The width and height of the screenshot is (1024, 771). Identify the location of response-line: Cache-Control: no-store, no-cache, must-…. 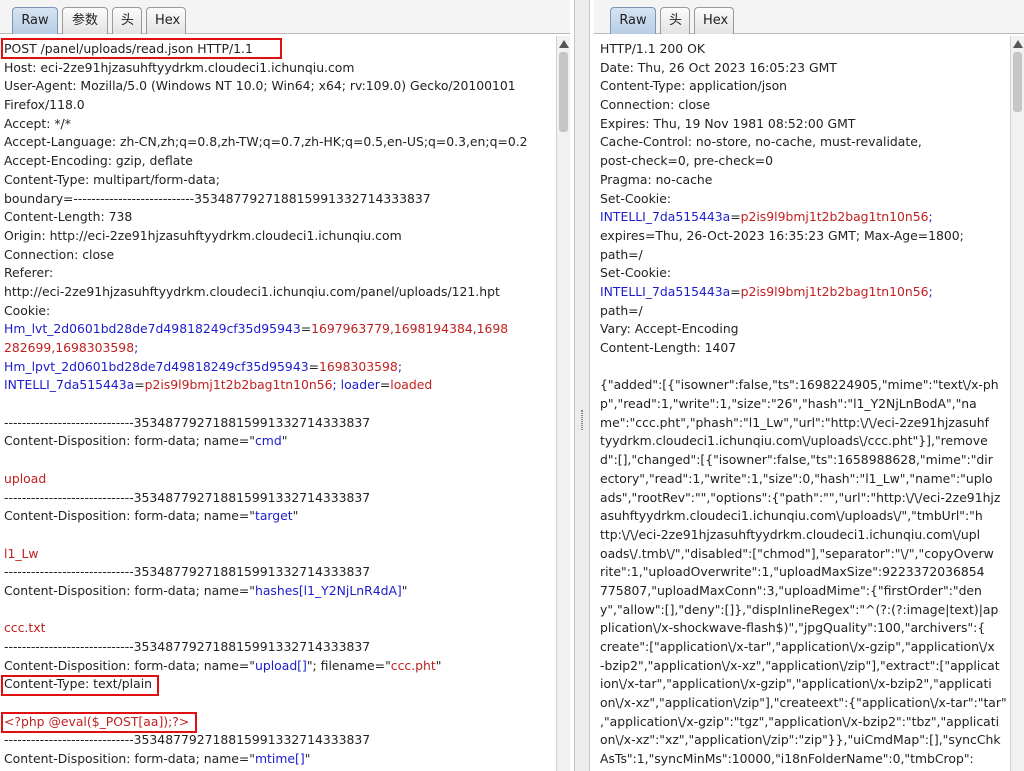
(804, 142).